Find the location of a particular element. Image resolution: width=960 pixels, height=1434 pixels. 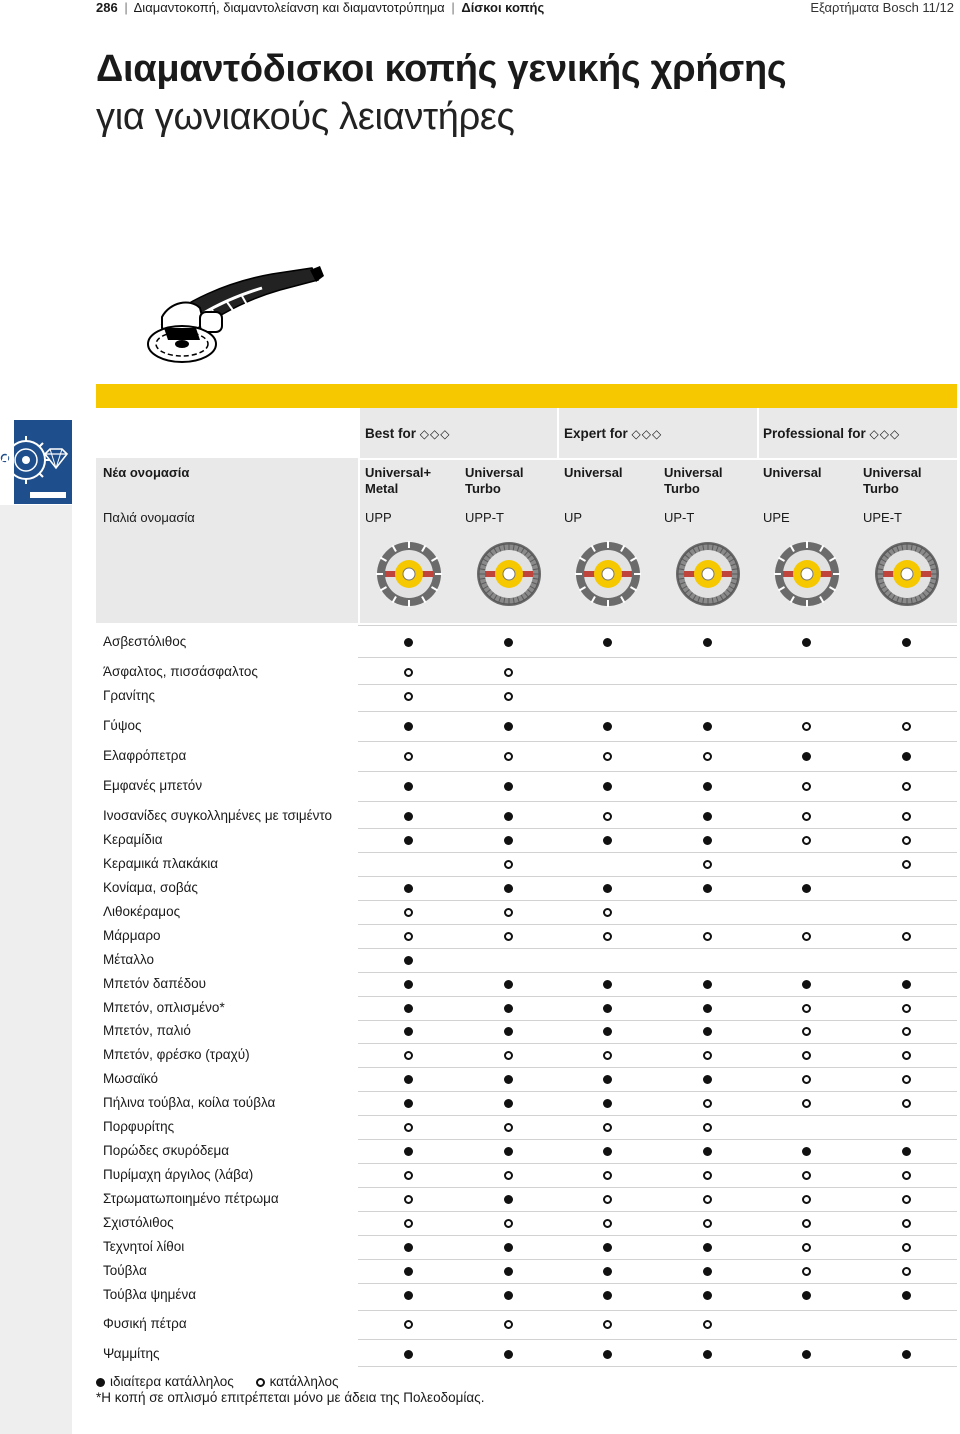

column-new-name: Universal+ is located at coordinates (398, 472).